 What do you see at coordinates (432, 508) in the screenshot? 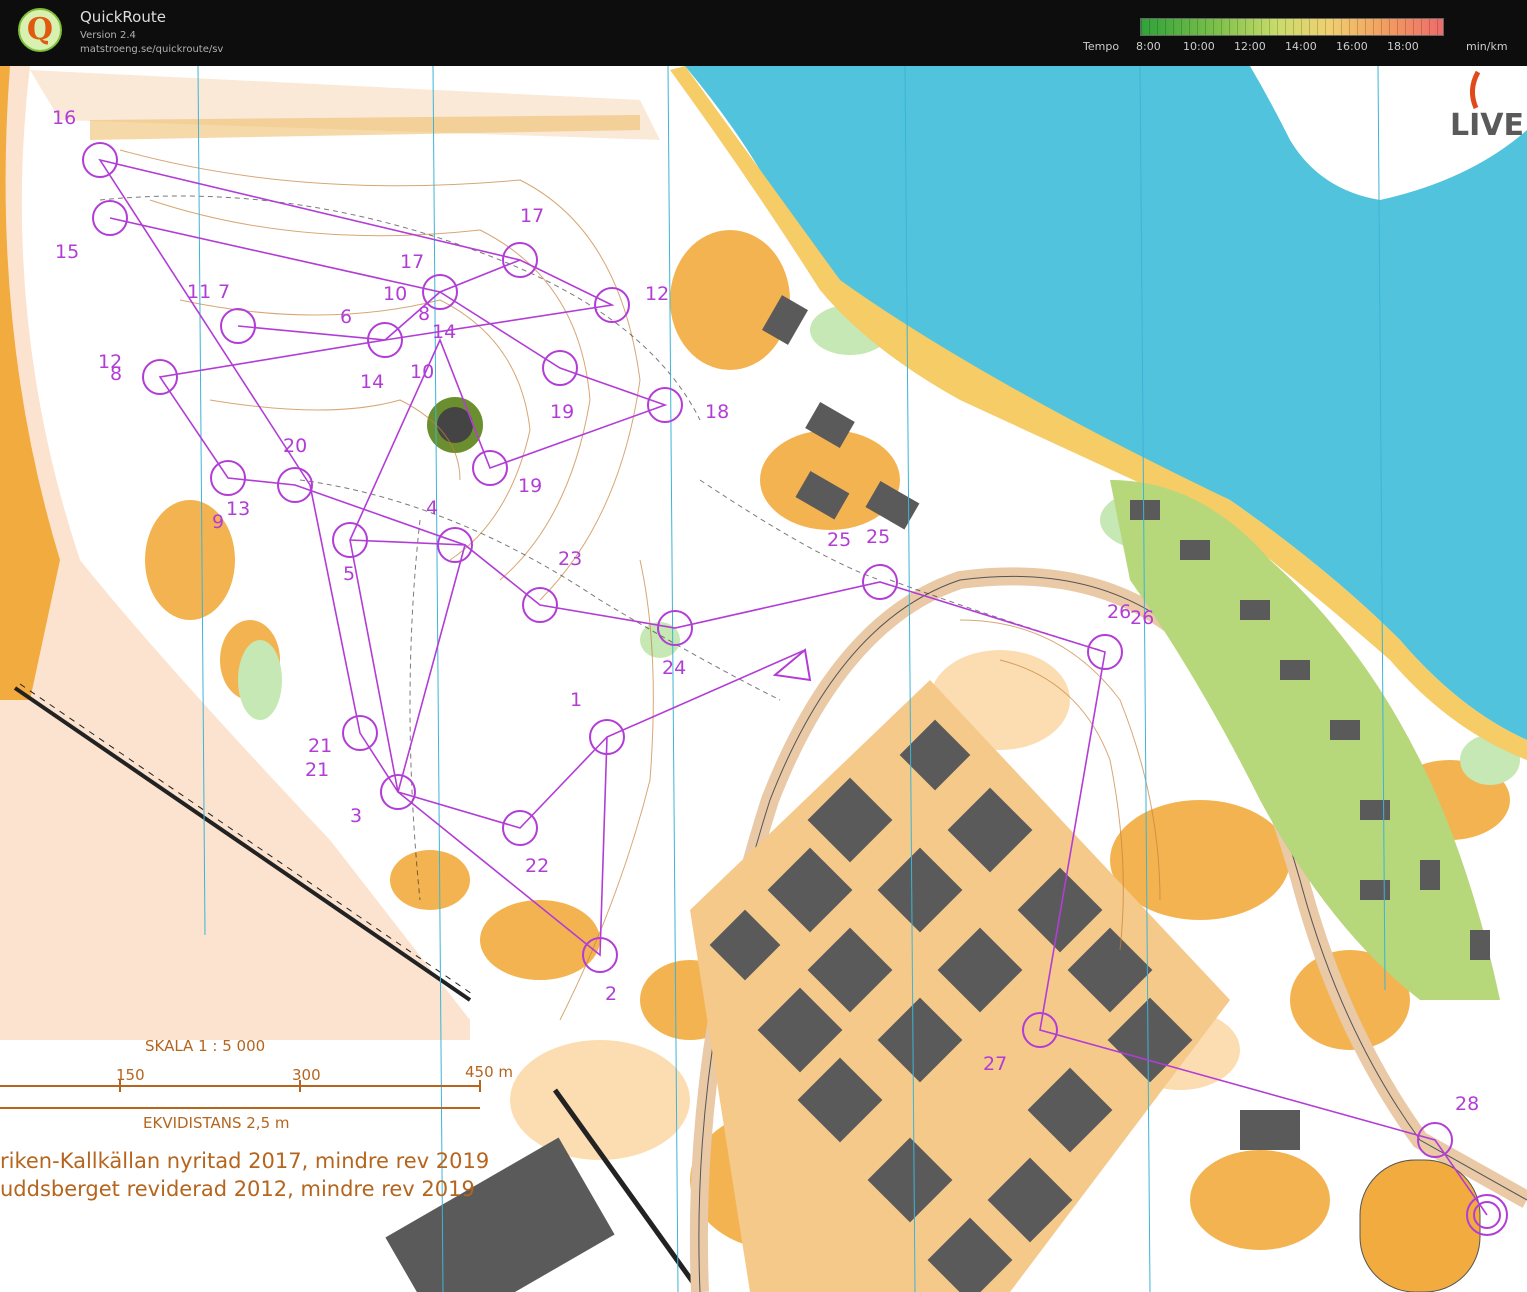
I see `svg-text: 4` at bounding box center [432, 508].